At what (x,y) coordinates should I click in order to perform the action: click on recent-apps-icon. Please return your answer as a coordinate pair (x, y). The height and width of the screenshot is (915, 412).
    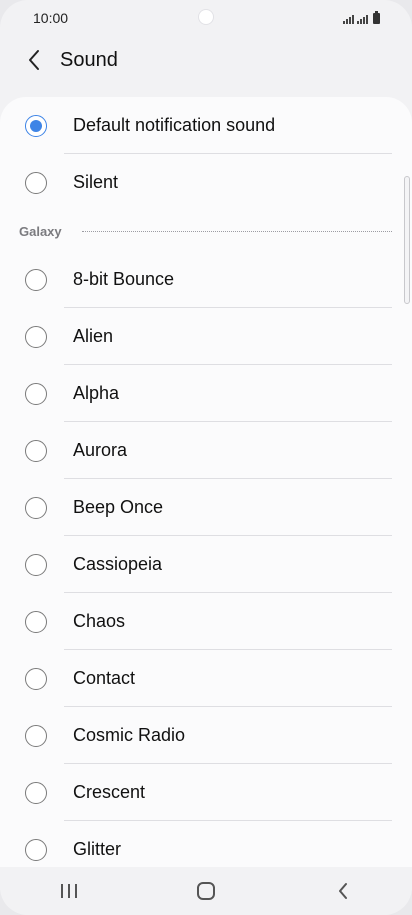
    Looking at the image, I should click on (68, 891).